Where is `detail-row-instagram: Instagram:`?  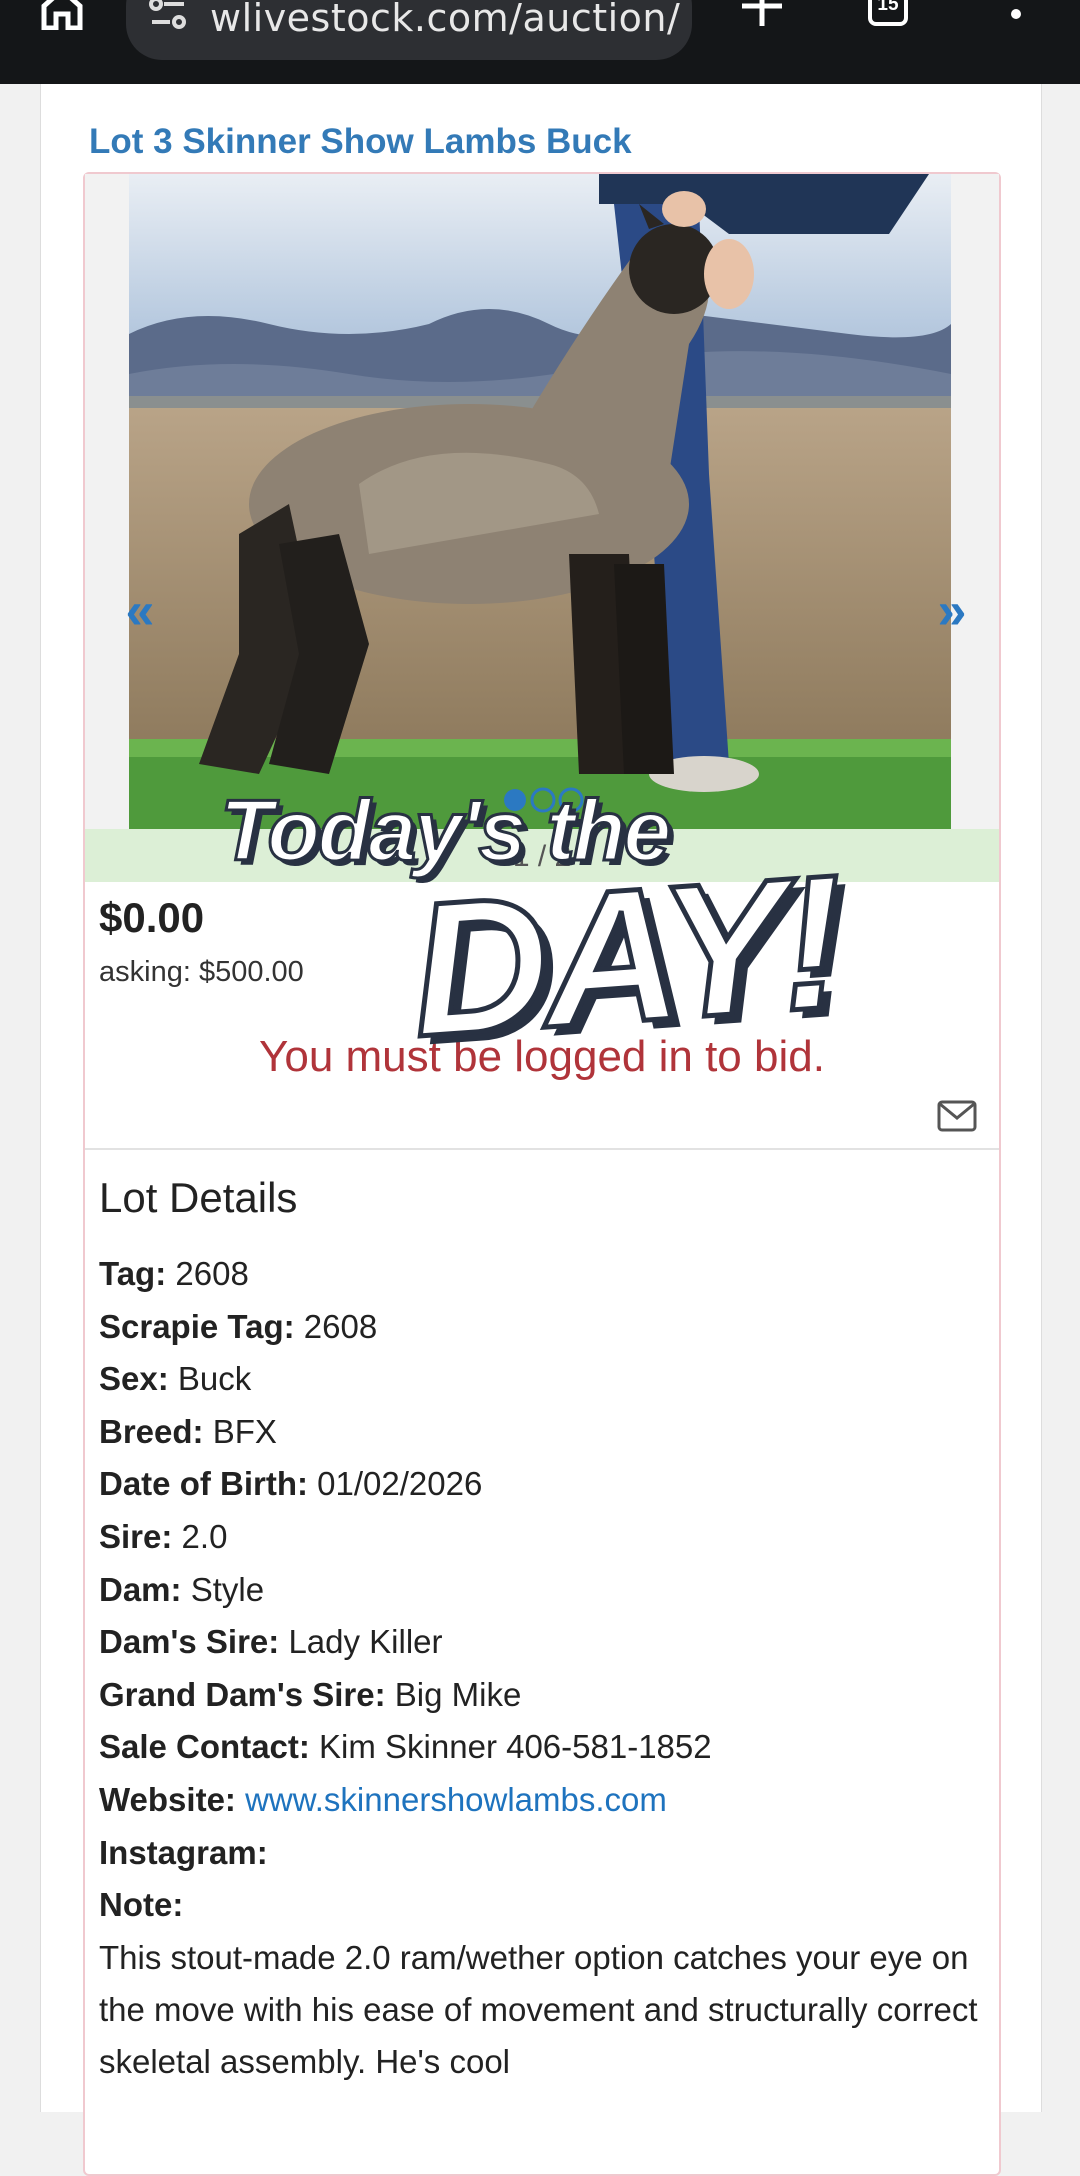
detail-row-instagram: Instagram: is located at coordinates (539, 1853).